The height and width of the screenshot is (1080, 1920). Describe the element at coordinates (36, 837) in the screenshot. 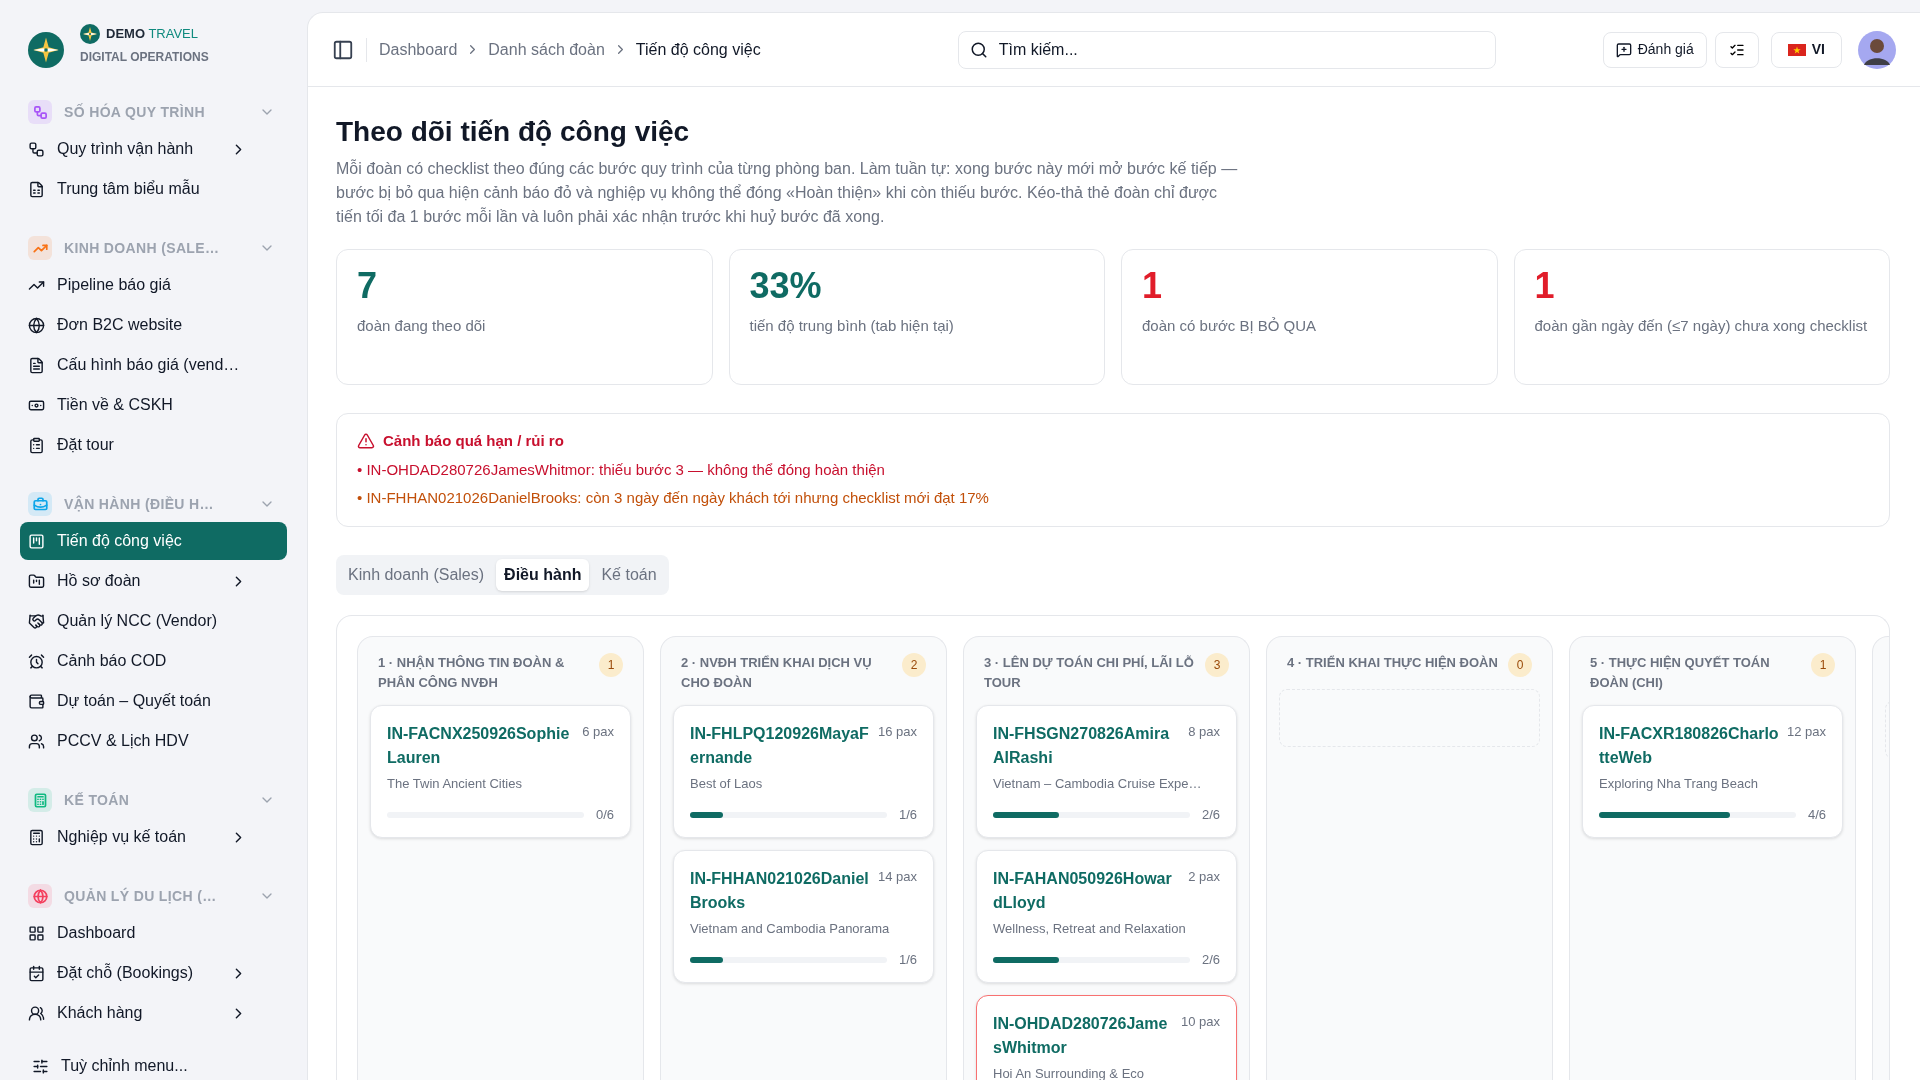

I see `calculator-icon` at that location.